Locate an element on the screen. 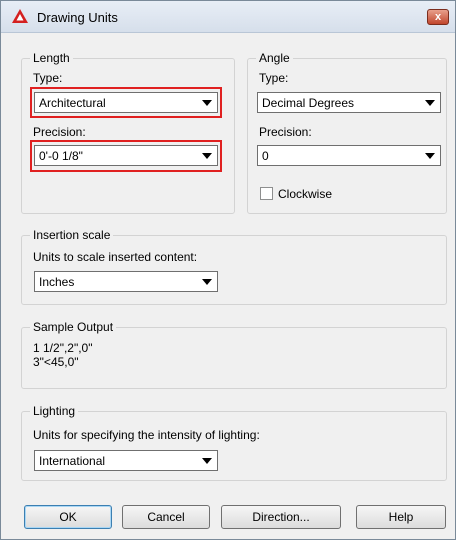 This screenshot has height=540, width=456. angle-precision-value: 0 is located at coordinates (265, 156).